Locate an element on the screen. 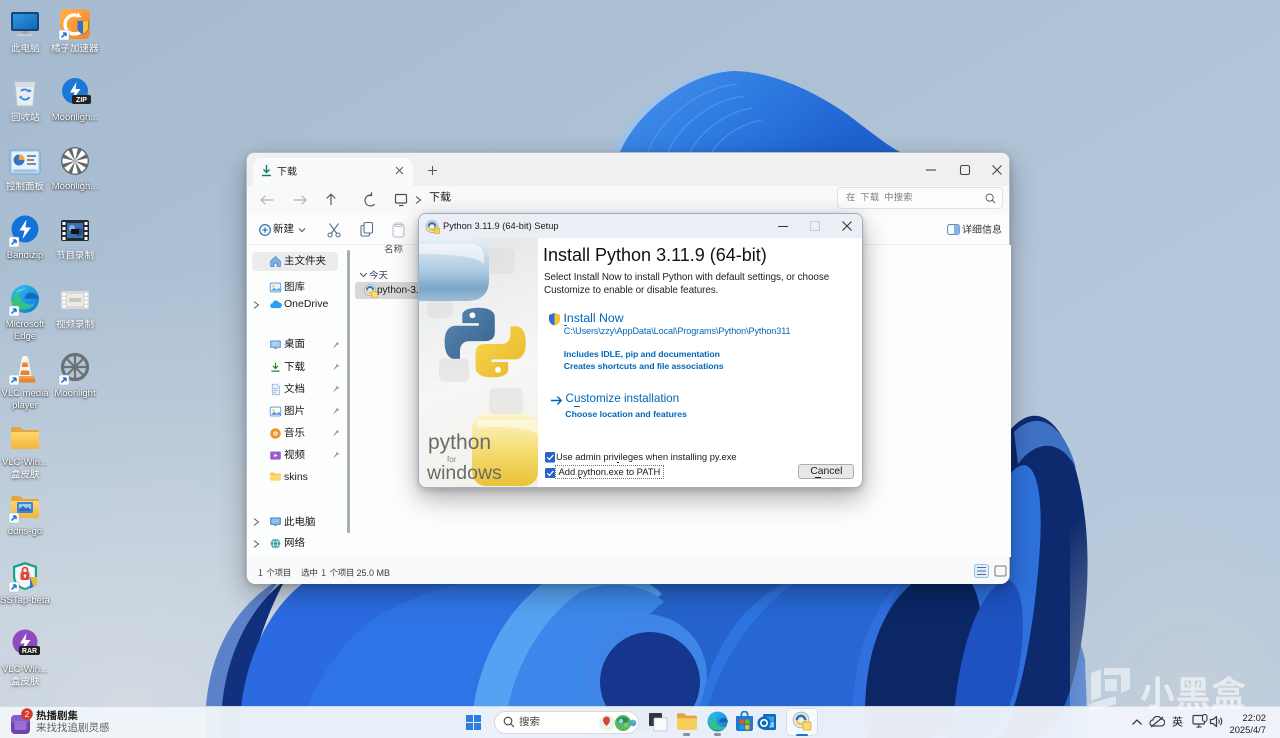  svg-text: ZIP is located at coordinates (81, 100).